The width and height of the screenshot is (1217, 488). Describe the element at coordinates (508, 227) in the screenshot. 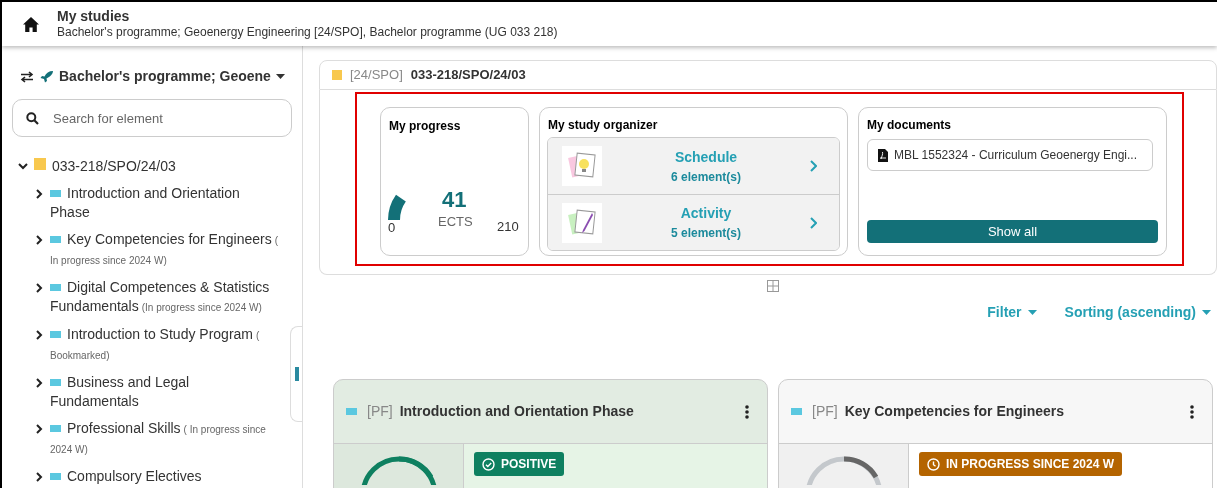

I see `gauge-max-label: 210` at that location.